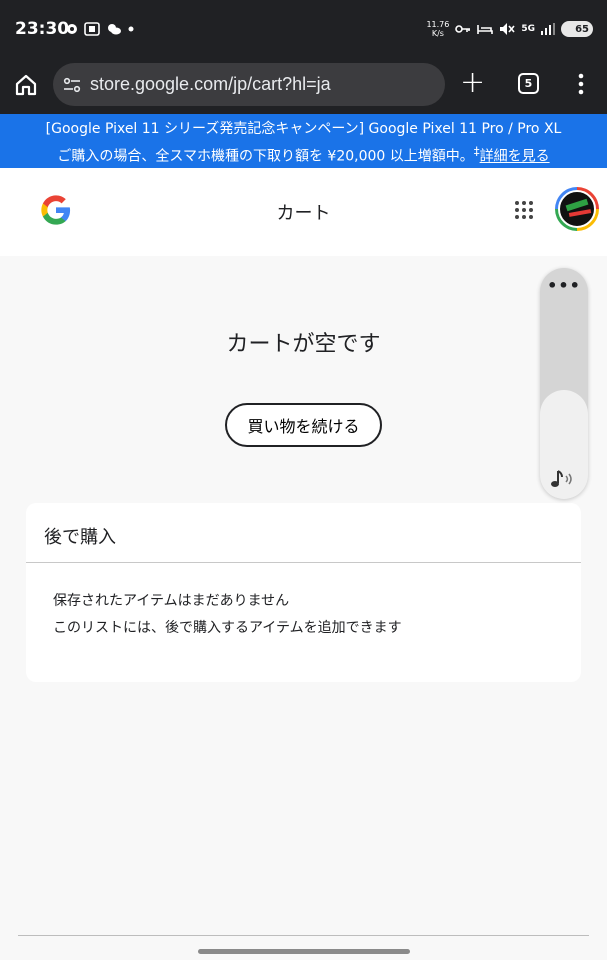 This screenshot has height=960, width=607. What do you see at coordinates (463, 29) in the screenshot?
I see `key-icon` at bounding box center [463, 29].